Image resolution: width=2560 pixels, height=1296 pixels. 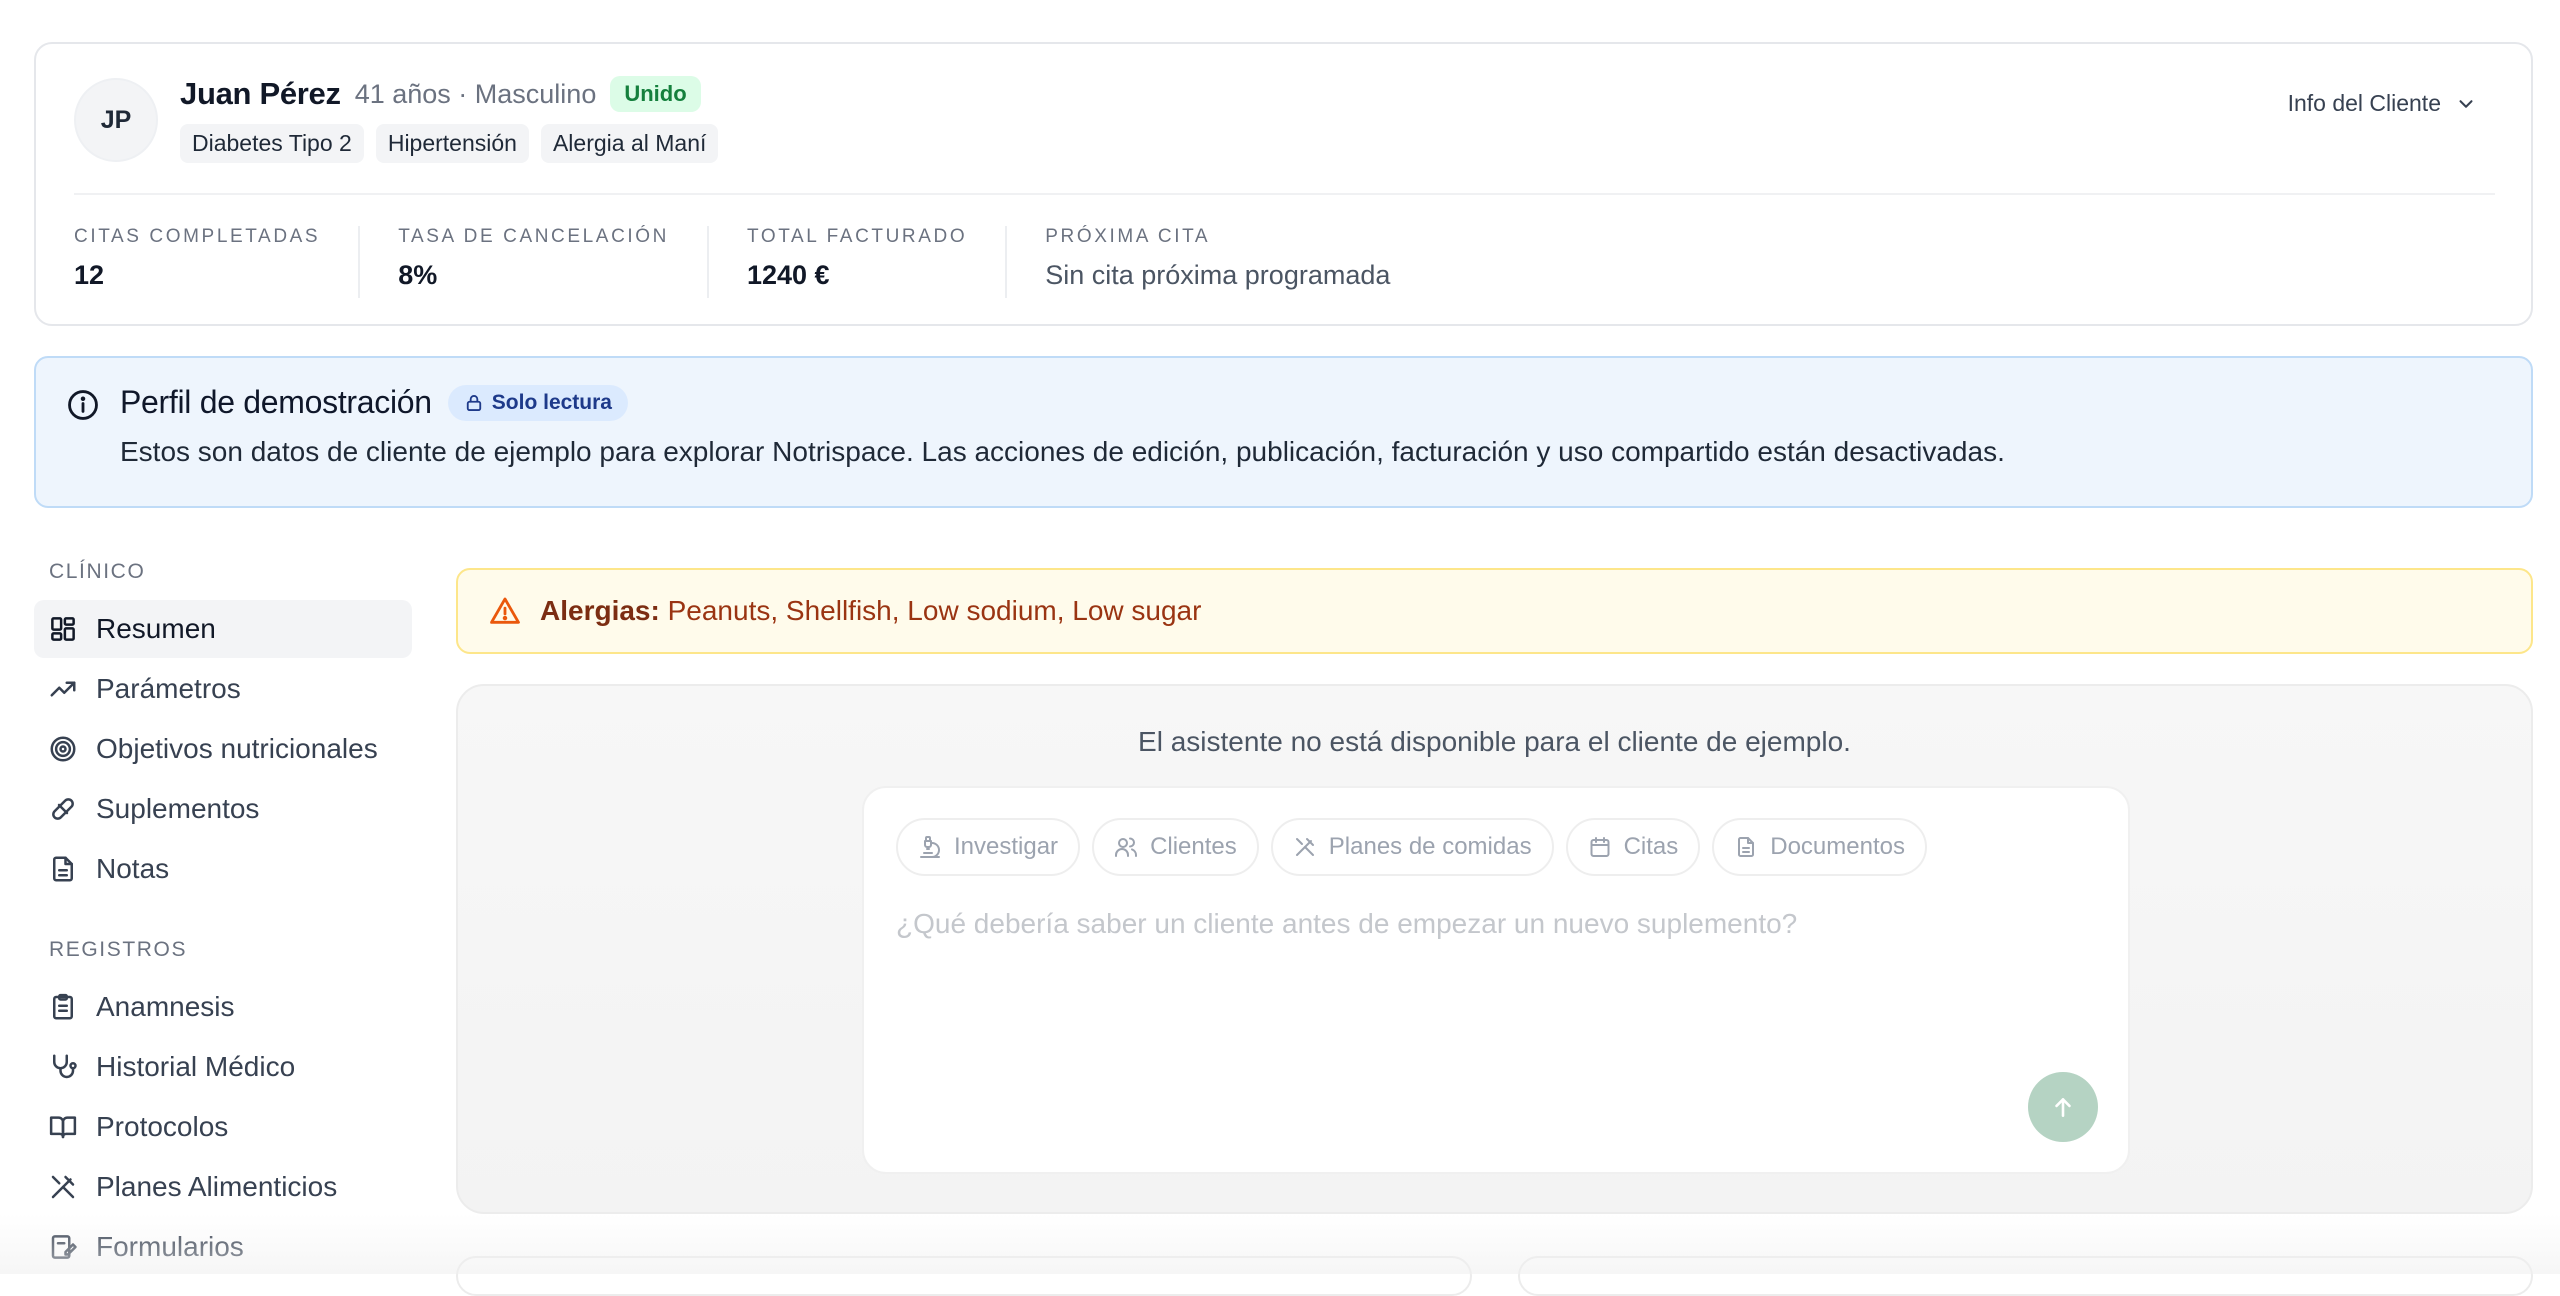 I want to click on sidebar-item-summary: Resumen, so click(x=223, y=629).